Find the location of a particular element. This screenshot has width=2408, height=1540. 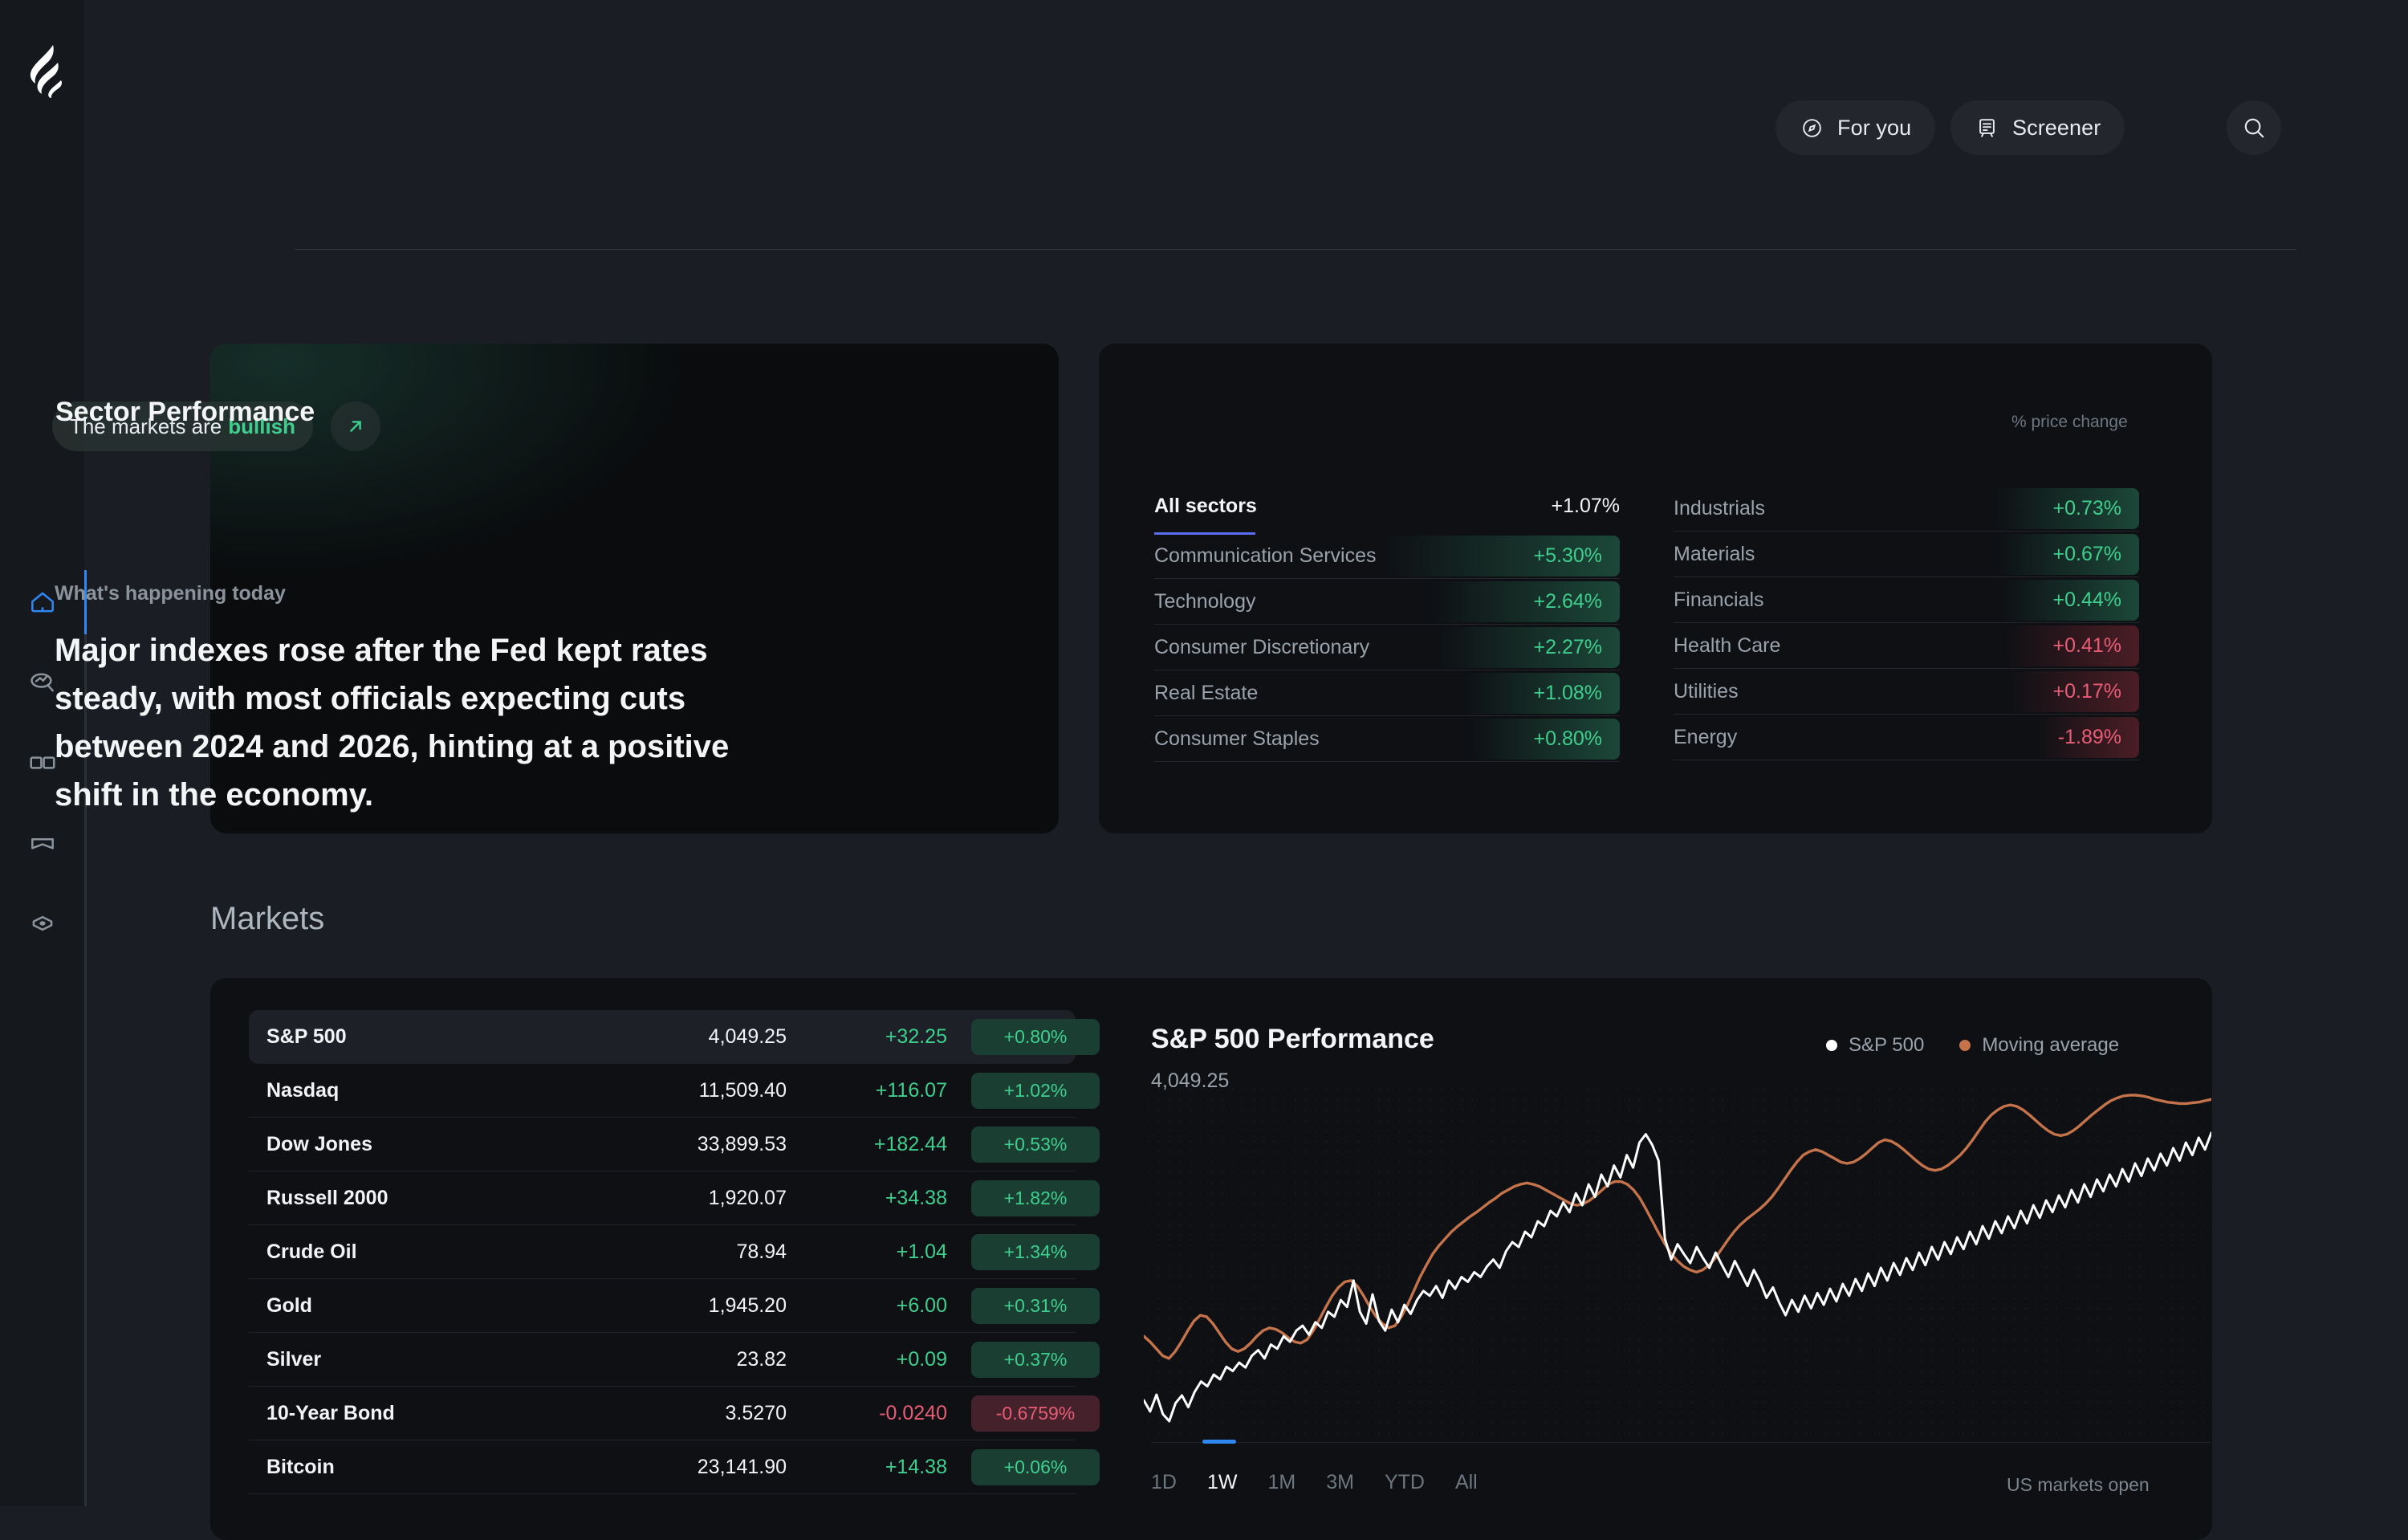

market-name: Bitcoin is located at coordinates (300, 1466).